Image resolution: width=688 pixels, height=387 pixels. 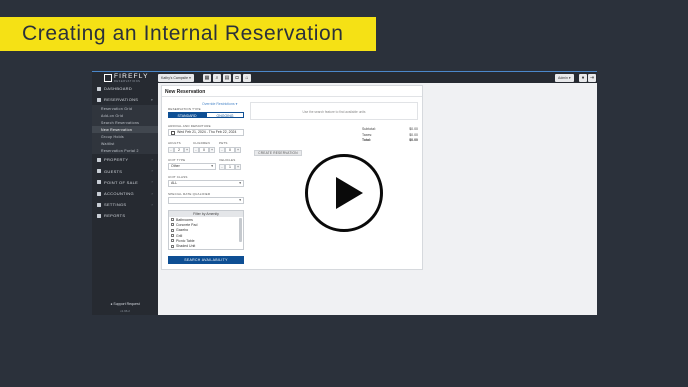 I want to click on create-reservation-button: CREATE RESERVATION, so click(x=278, y=153).